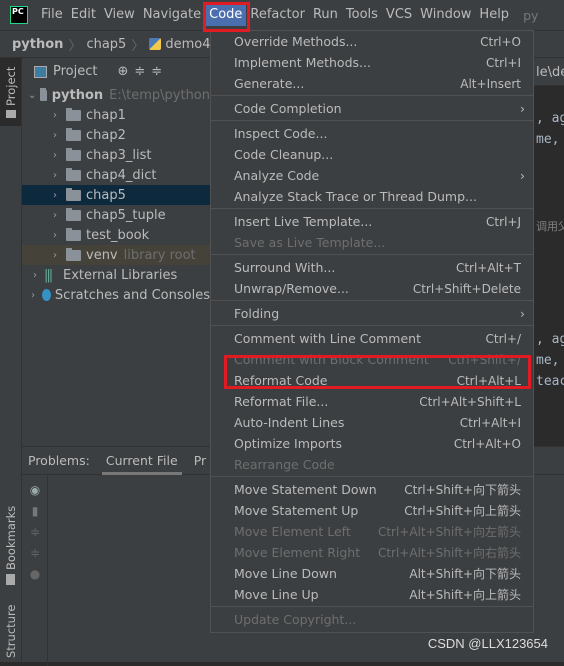 Image resolution: width=564 pixels, height=666 pixels. Describe the element at coordinates (548, 139) in the screenshot. I see `code-fragment: me,` at that location.